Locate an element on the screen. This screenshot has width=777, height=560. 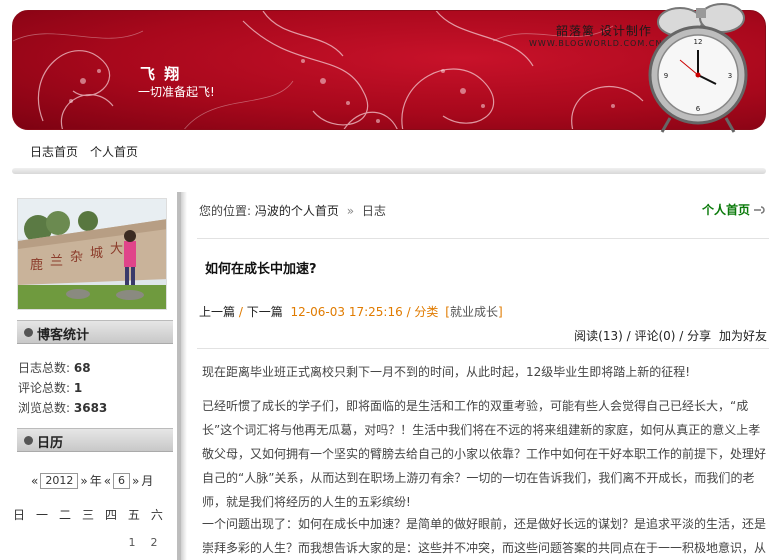
weekday-tue: 二 is located at coordinates (64, 515).